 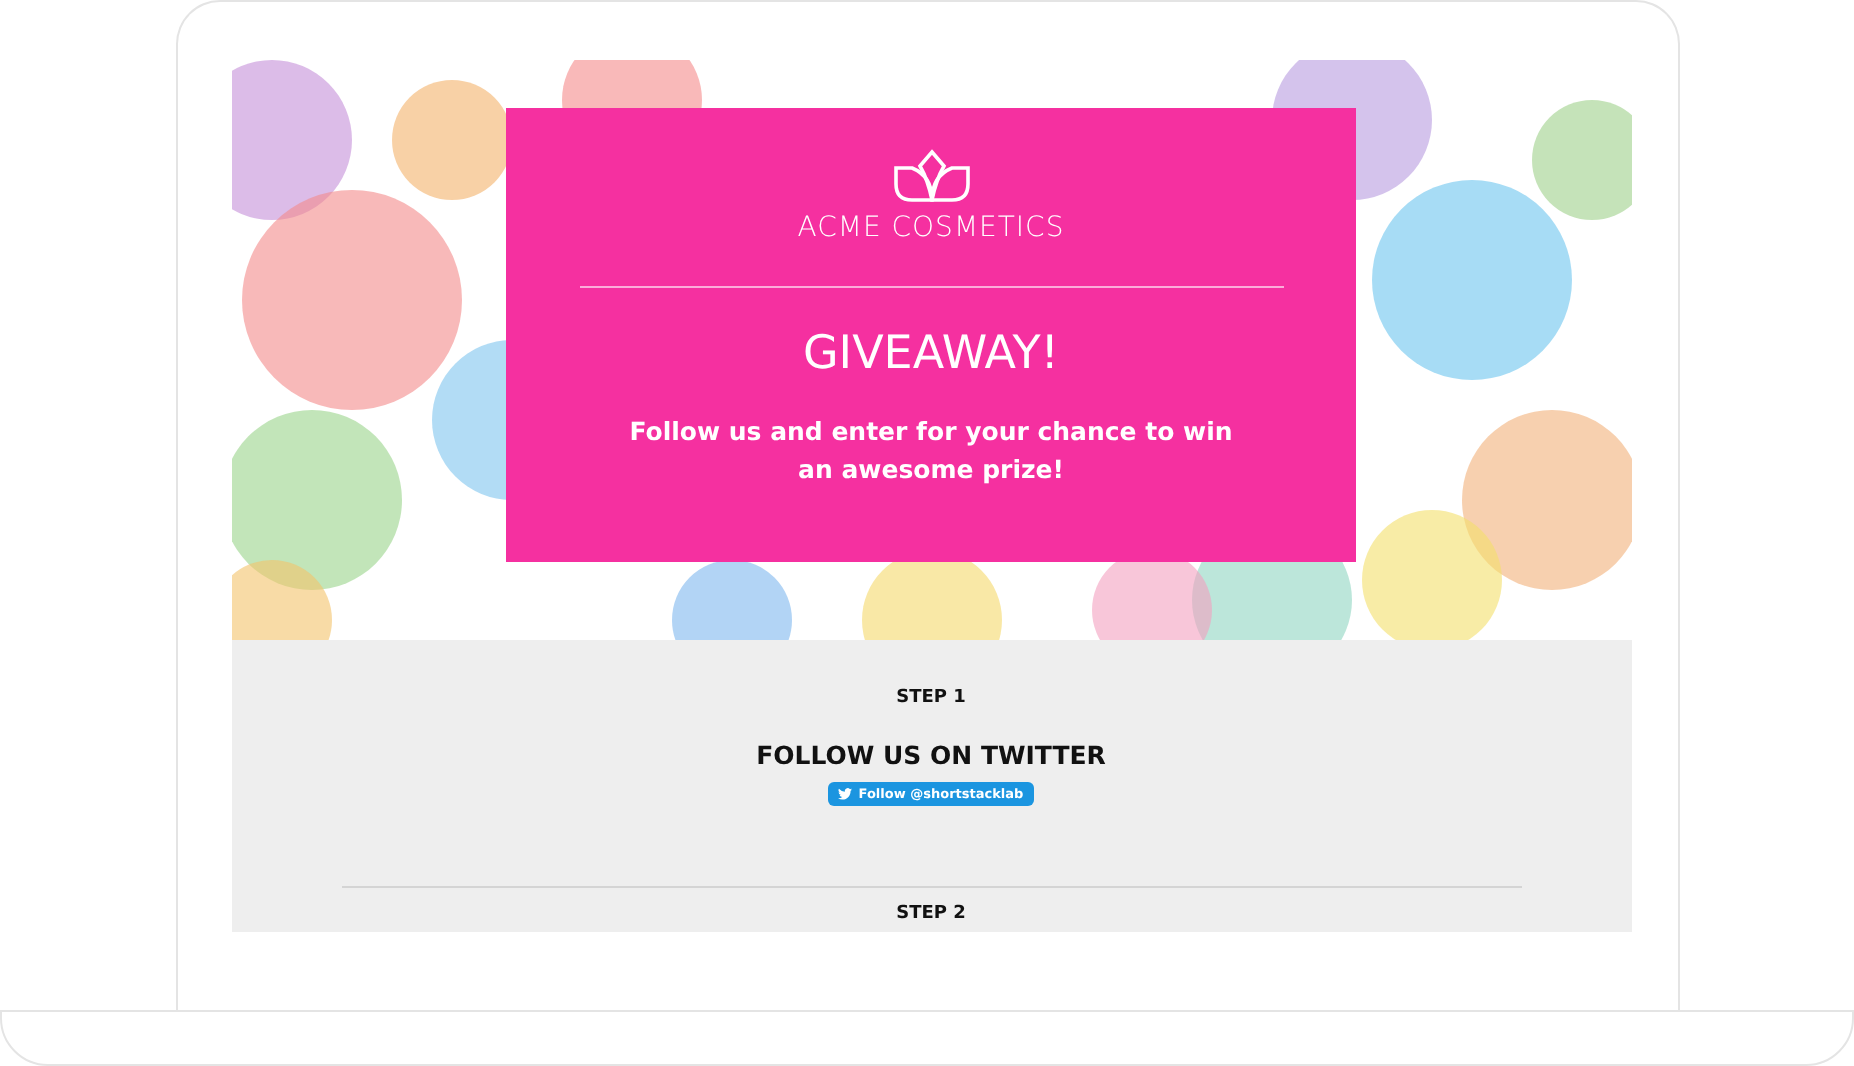 What do you see at coordinates (931, 451) in the screenshot?
I see `giveaway-subtitle: Follow us and enter for your chance to win an awesome prize!` at bounding box center [931, 451].